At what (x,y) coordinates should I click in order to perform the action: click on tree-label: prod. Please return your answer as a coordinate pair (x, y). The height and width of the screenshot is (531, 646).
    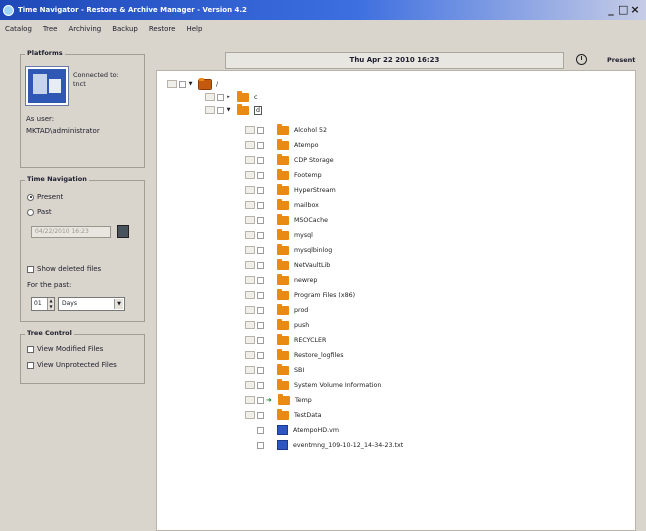
    Looking at the image, I should click on (301, 310).